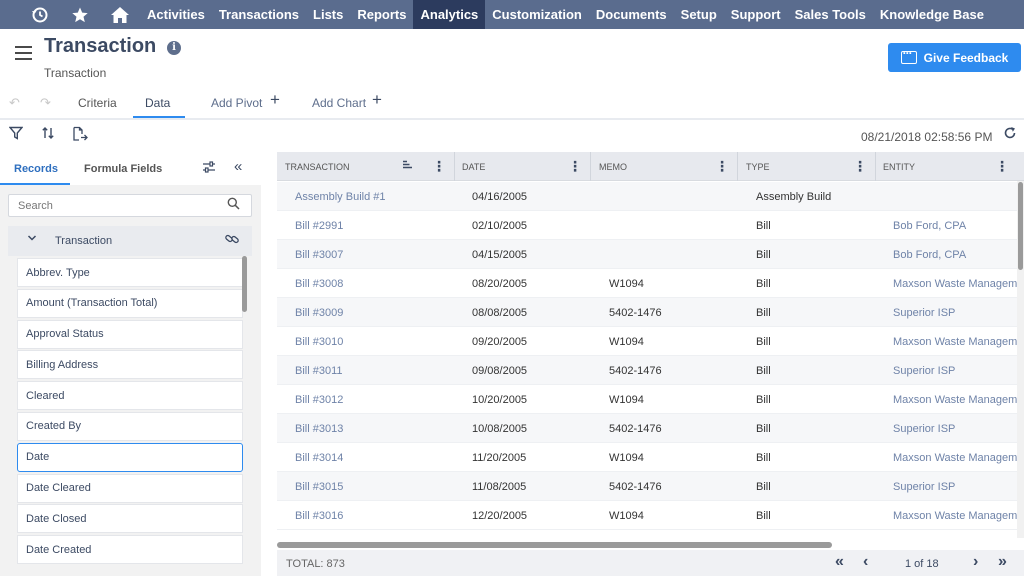  What do you see at coordinates (340, 196) in the screenshot?
I see `cell-transaction: Assembly Build #1` at bounding box center [340, 196].